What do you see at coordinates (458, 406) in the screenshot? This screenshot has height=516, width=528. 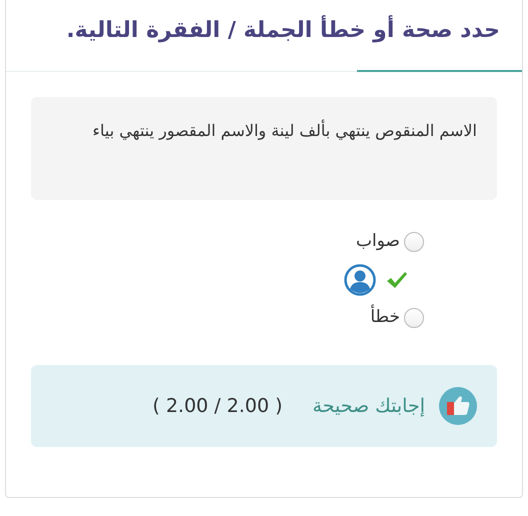 I see `thumbs-up-icon` at bounding box center [458, 406].